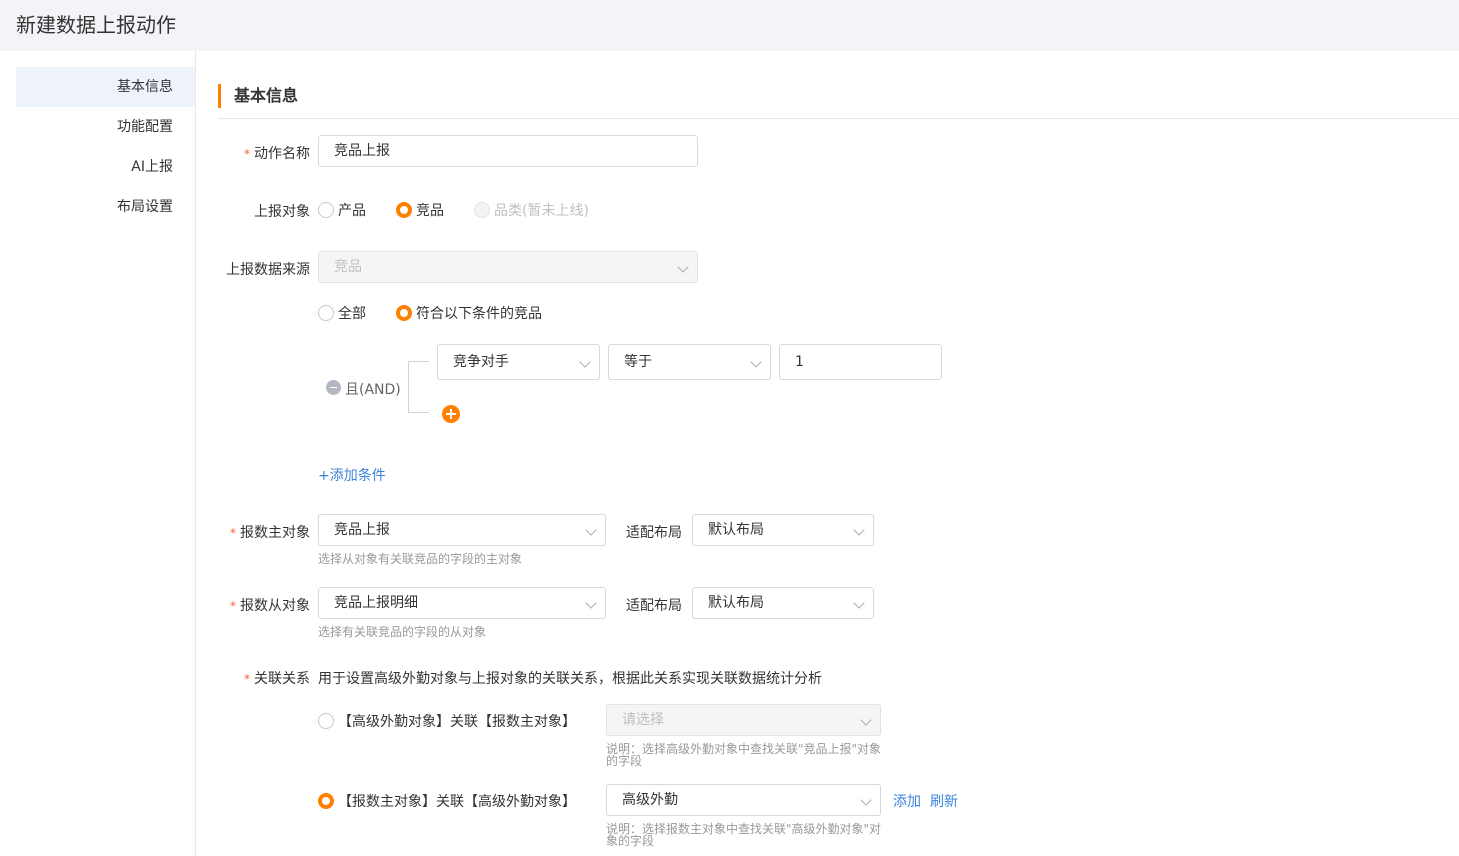 The width and height of the screenshot is (1459, 856). What do you see at coordinates (282, 212) in the screenshot?
I see `report-object-label: 上报对象` at bounding box center [282, 212].